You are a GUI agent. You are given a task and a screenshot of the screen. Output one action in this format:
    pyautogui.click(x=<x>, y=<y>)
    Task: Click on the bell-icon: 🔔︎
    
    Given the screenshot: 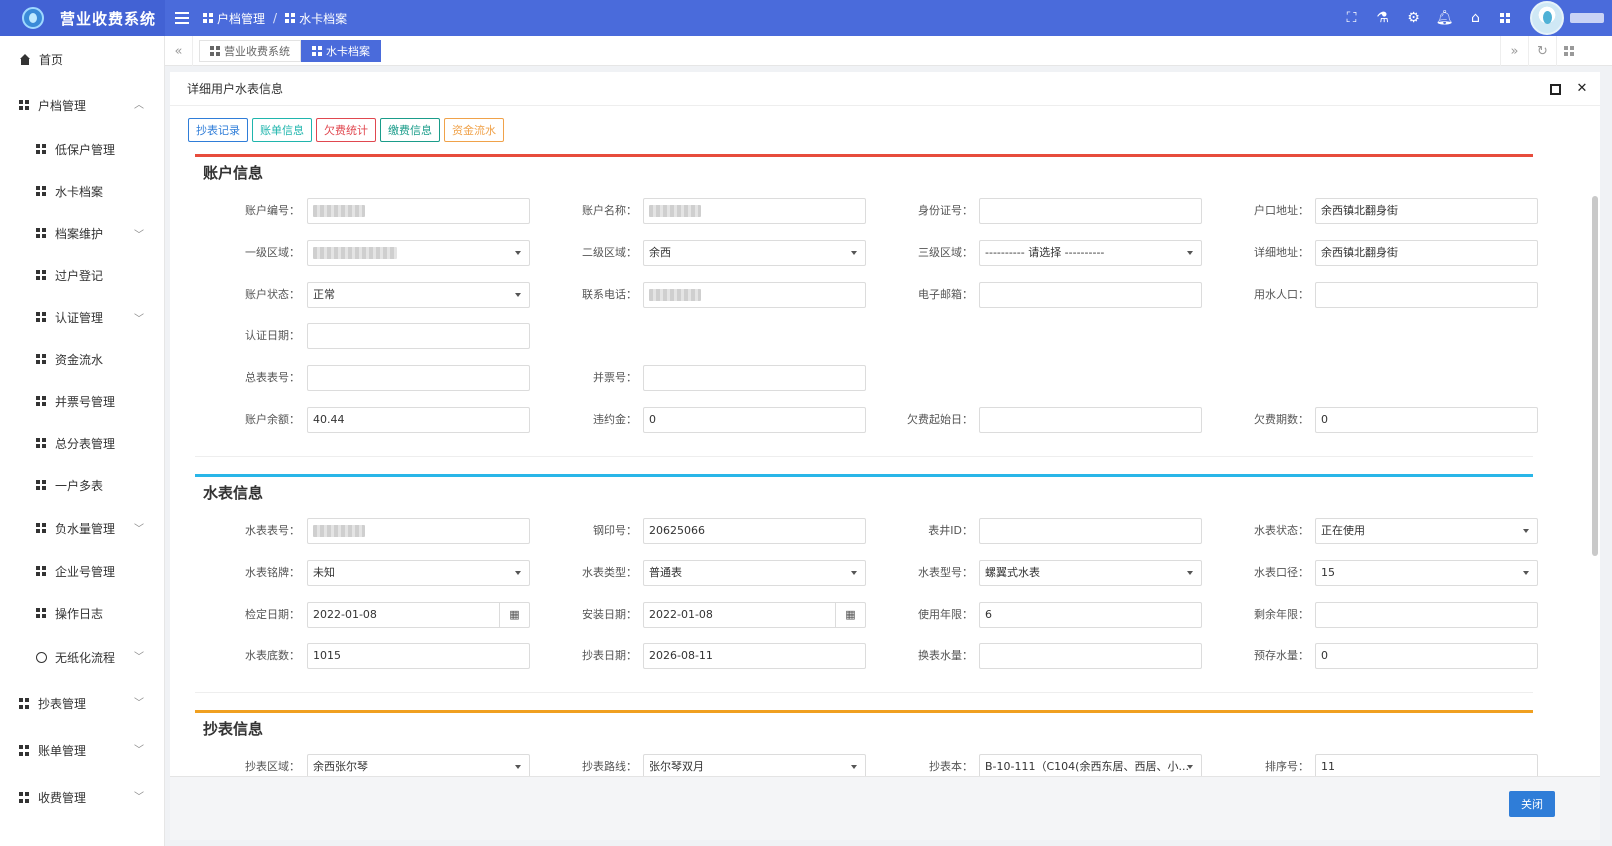 What is the action you would take?
    pyautogui.click(x=1444, y=18)
    